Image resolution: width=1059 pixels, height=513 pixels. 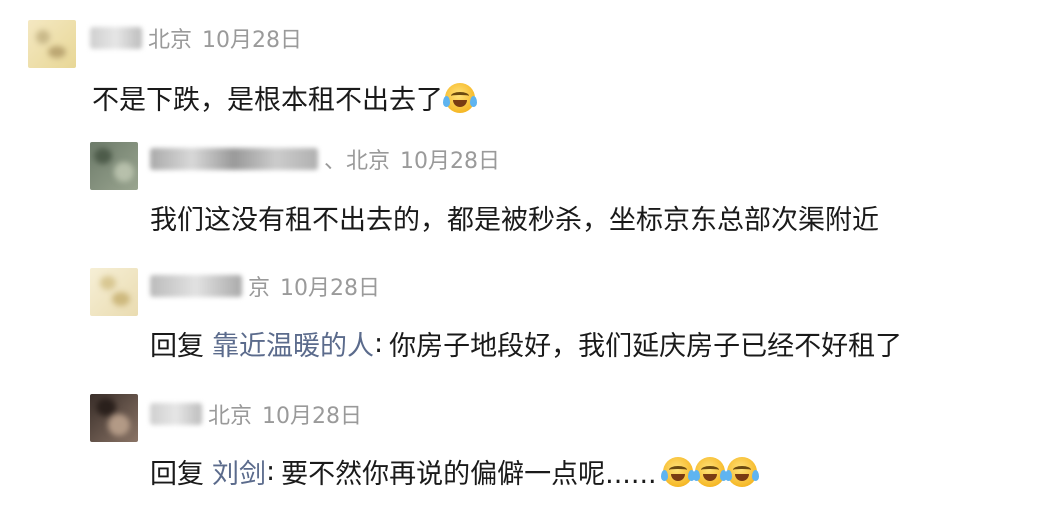 I want to click on comment-meta: 京 10月28日, so click(x=265, y=286).